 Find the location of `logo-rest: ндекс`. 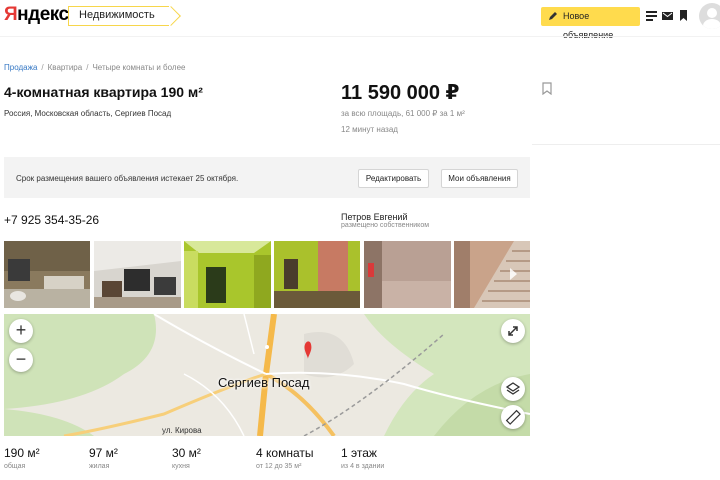

logo-rest: ндекс is located at coordinates (43, 14).